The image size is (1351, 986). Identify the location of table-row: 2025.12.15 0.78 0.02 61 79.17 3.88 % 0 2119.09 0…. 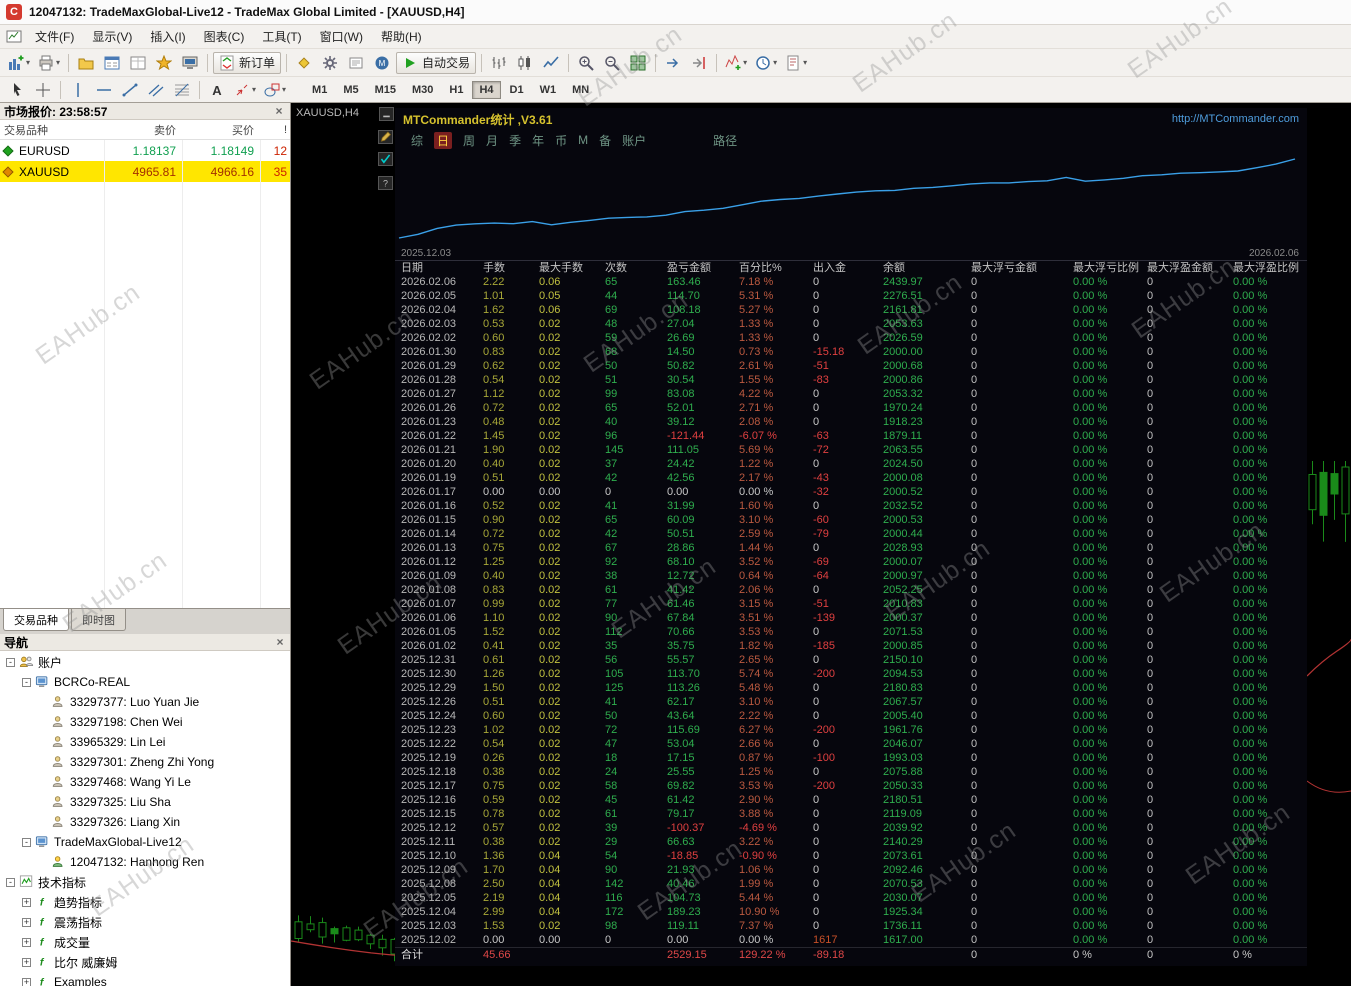
(851, 814).